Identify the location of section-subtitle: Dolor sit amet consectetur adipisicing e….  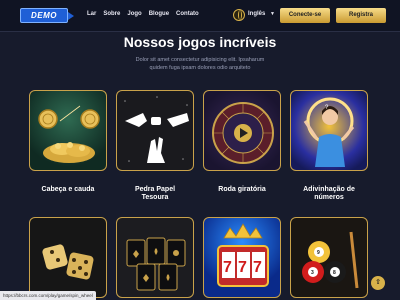
(200, 64).